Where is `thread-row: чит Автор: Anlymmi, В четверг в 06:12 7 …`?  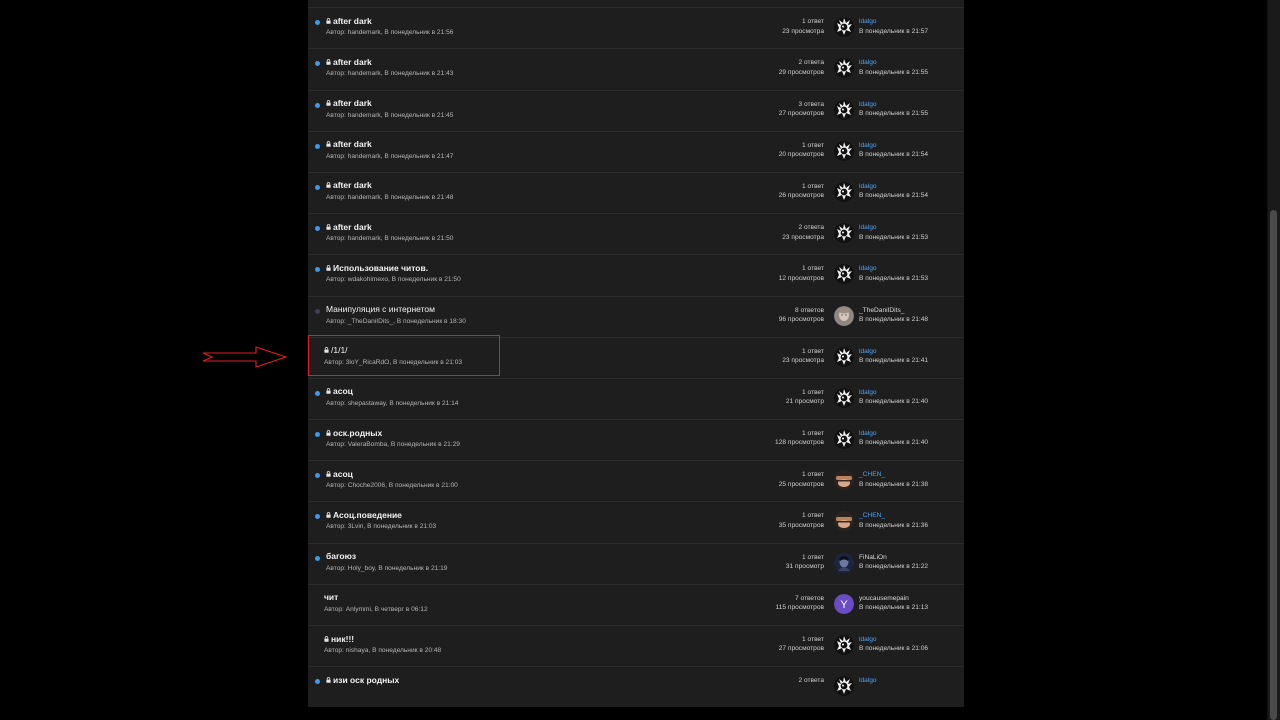 thread-row: чит Автор: Anlymmi, В четверг в 06:12 7 … is located at coordinates (636, 604).